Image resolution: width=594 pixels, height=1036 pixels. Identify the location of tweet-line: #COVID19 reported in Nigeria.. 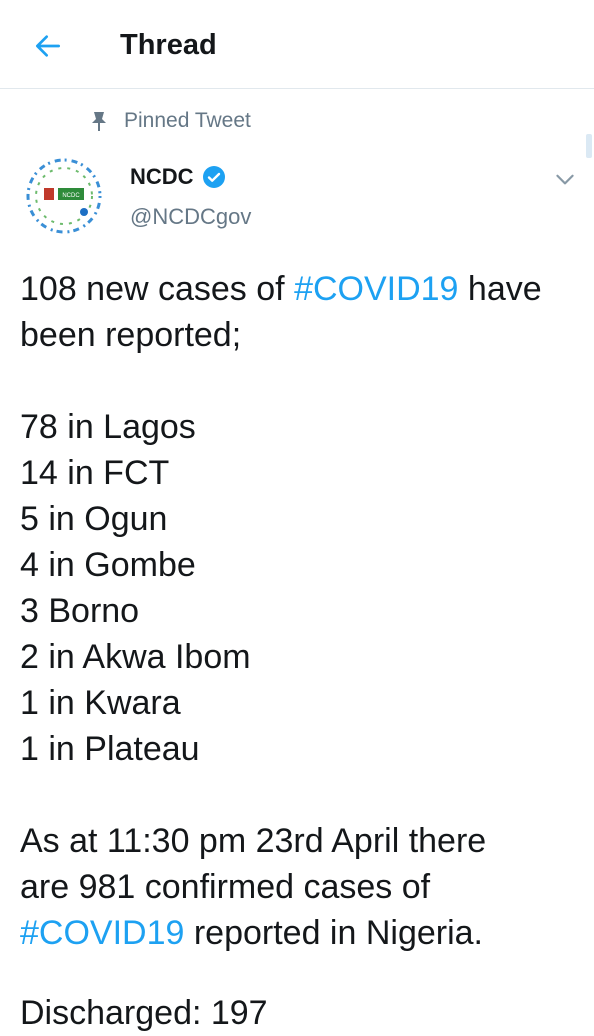
(252, 933).